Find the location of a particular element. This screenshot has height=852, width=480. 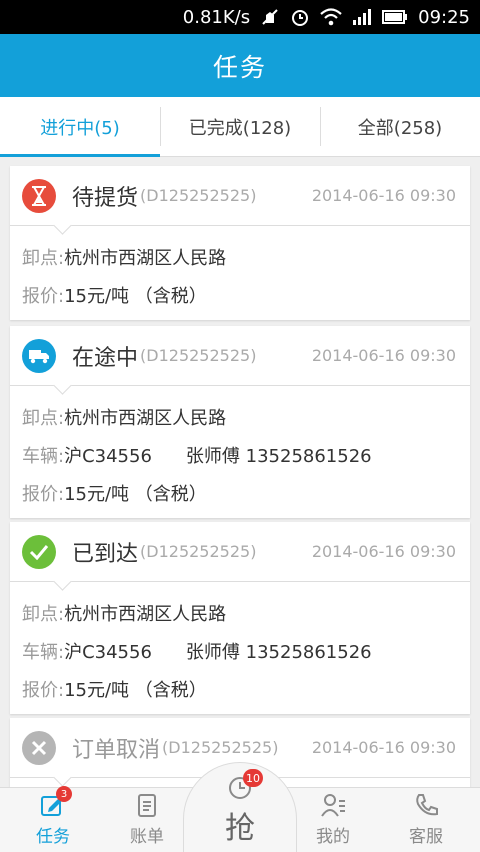

phone-icon is located at coordinates (426, 805).